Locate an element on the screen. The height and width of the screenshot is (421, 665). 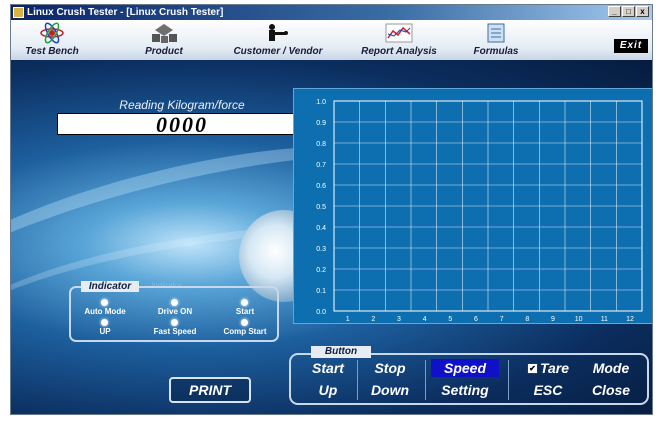
indicator-title: Indicator is located at coordinates (110, 286).